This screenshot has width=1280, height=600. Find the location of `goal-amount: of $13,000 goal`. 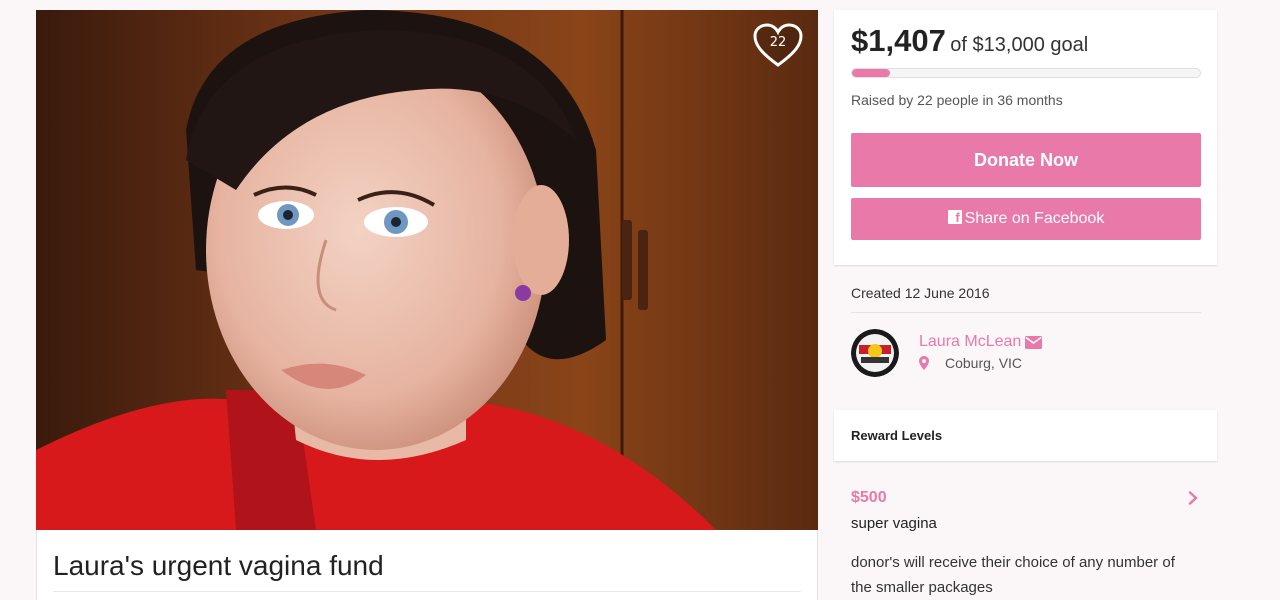

goal-amount: of $13,000 goal is located at coordinates (1019, 45).